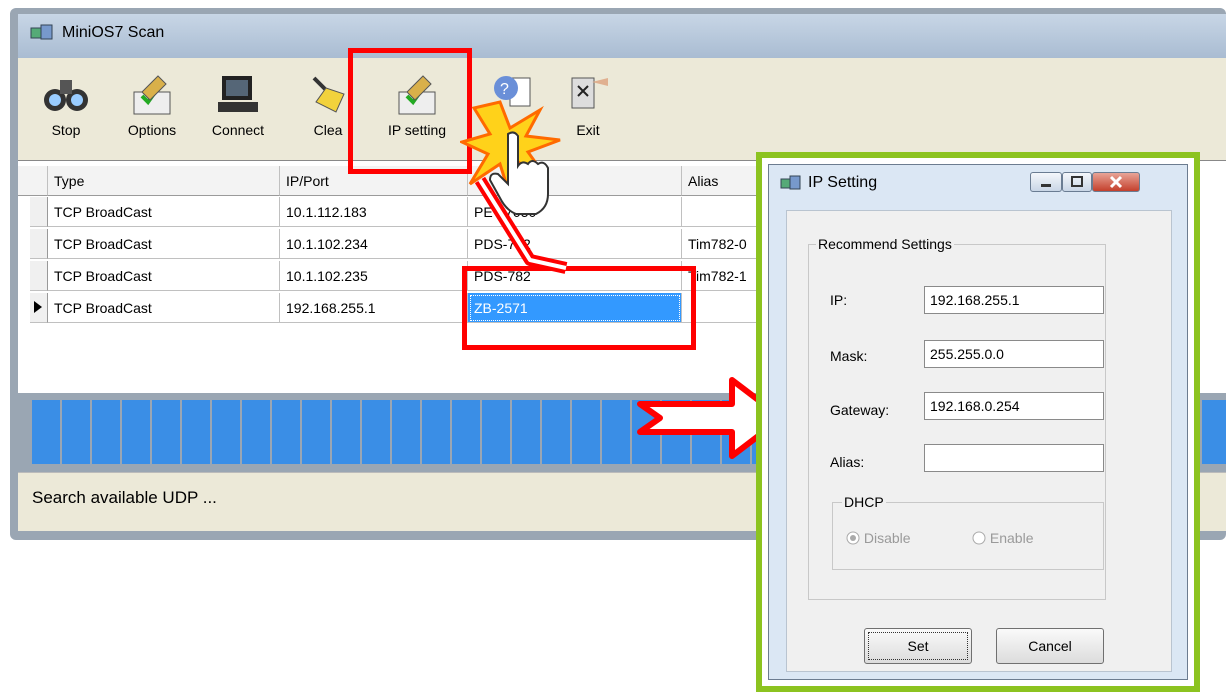 This screenshot has height=698, width=1226. Describe the element at coordinates (113, 32) in the screenshot. I see `window-title: MiniOS7 Scan` at that location.